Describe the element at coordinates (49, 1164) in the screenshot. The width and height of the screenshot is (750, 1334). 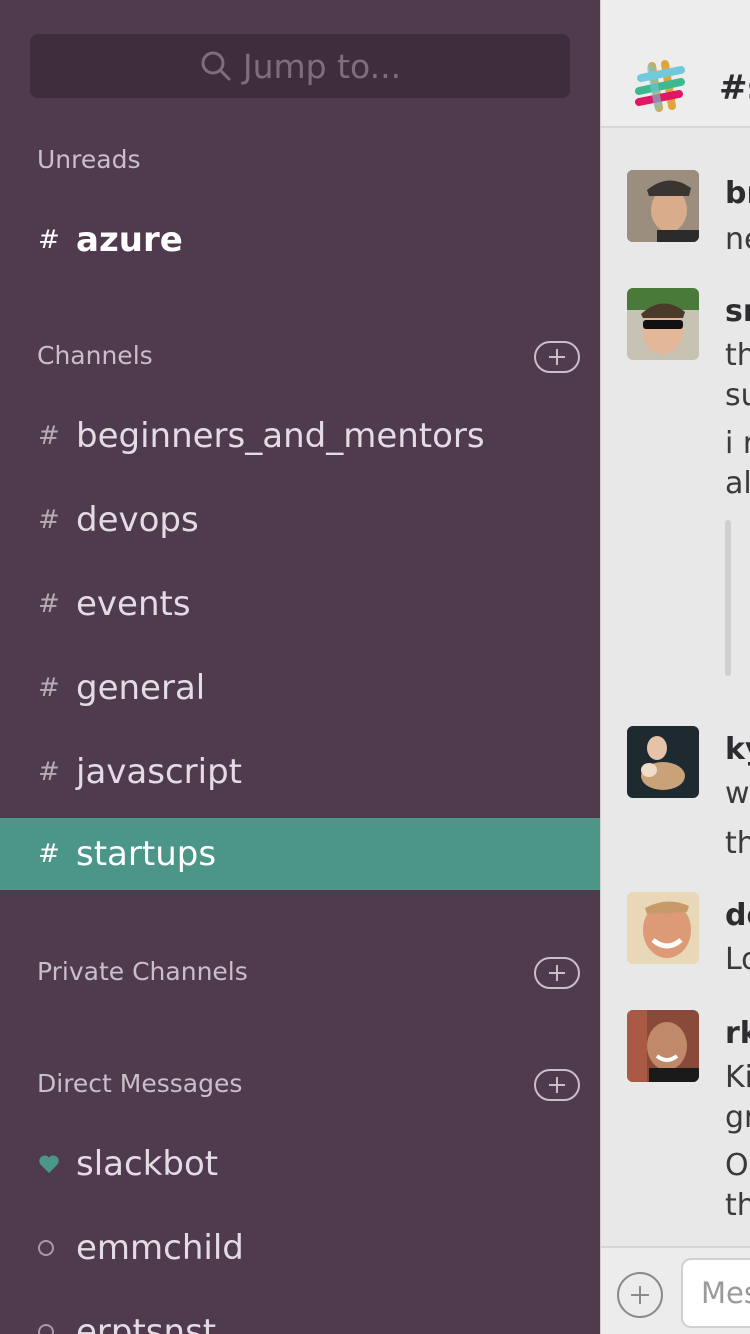
I see `heart-icon` at that location.